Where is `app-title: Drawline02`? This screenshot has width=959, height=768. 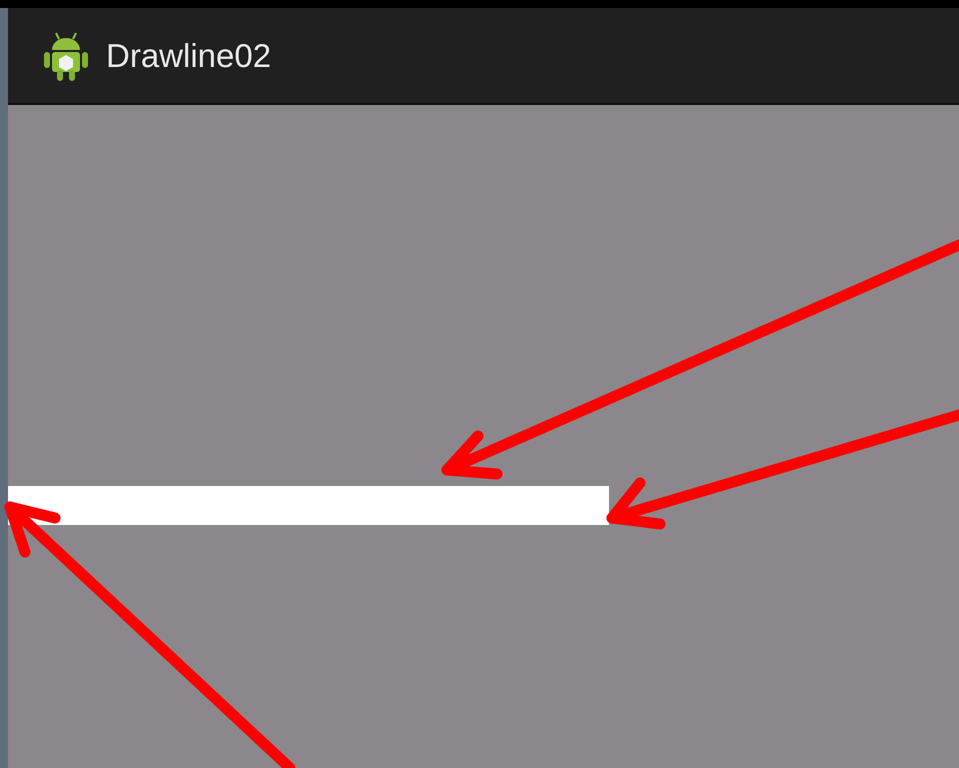
app-title: Drawline02 is located at coordinates (189, 56).